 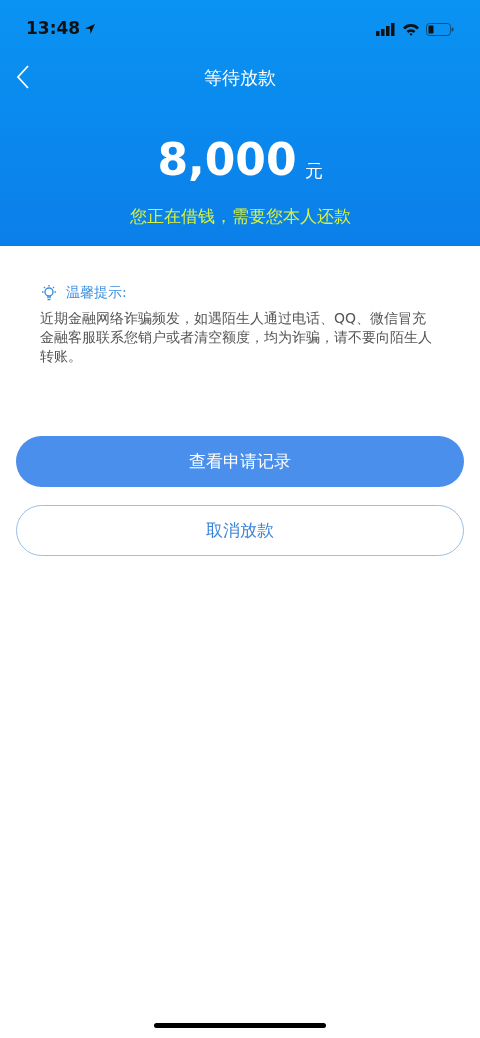 What do you see at coordinates (23, 77) in the screenshot?
I see `back-icon` at bounding box center [23, 77].